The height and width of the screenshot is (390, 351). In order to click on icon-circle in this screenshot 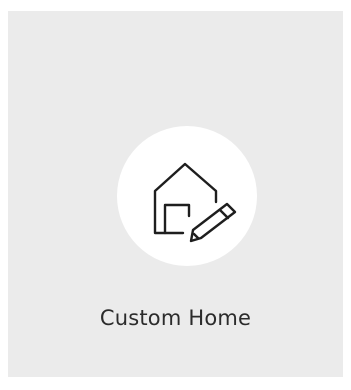, I will do `click(187, 196)`.